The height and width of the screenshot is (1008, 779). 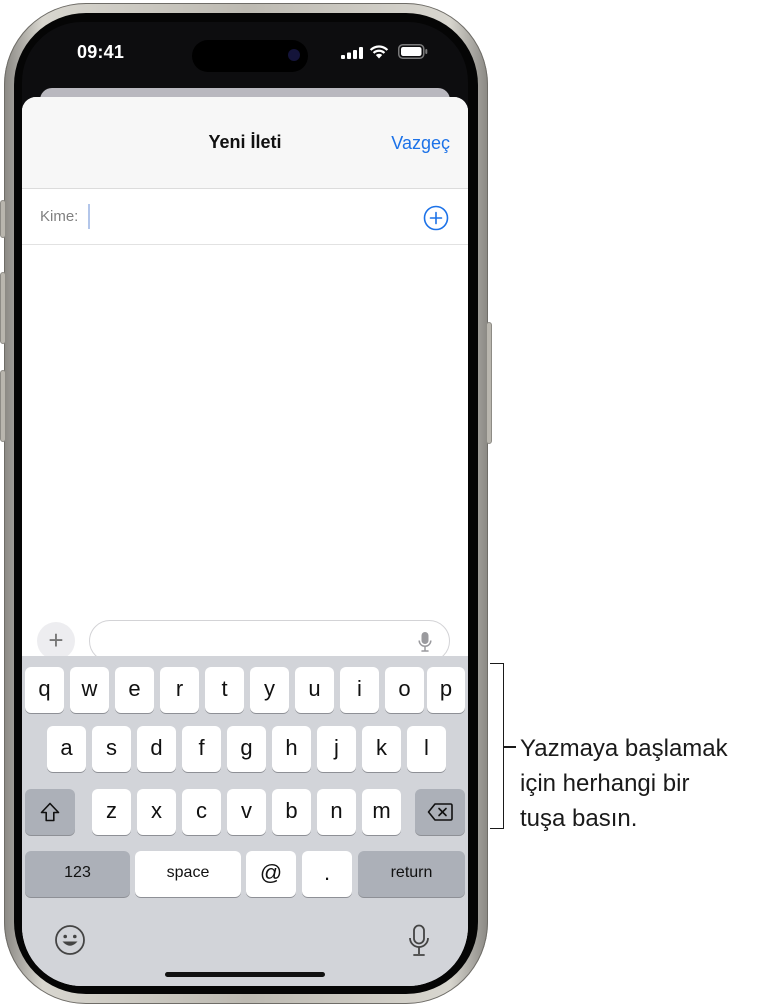 What do you see at coordinates (336, 812) in the screenshot?
I see `key-n: n` at bounding box center [336, 812].